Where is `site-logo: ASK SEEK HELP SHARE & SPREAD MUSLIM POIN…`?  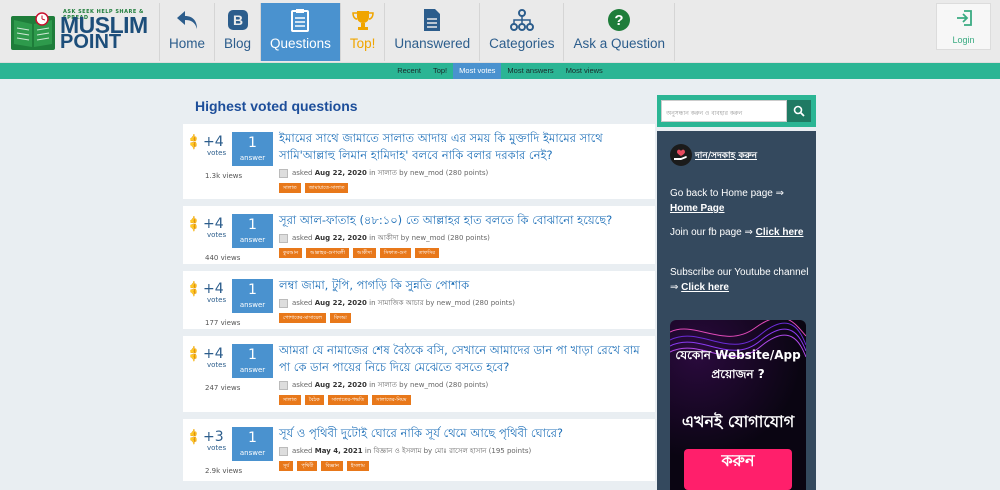
site-logo: ASK SEEK HELP SHARE & SPREAD MUSLIM POIN… is located at coordinates (78, 30).